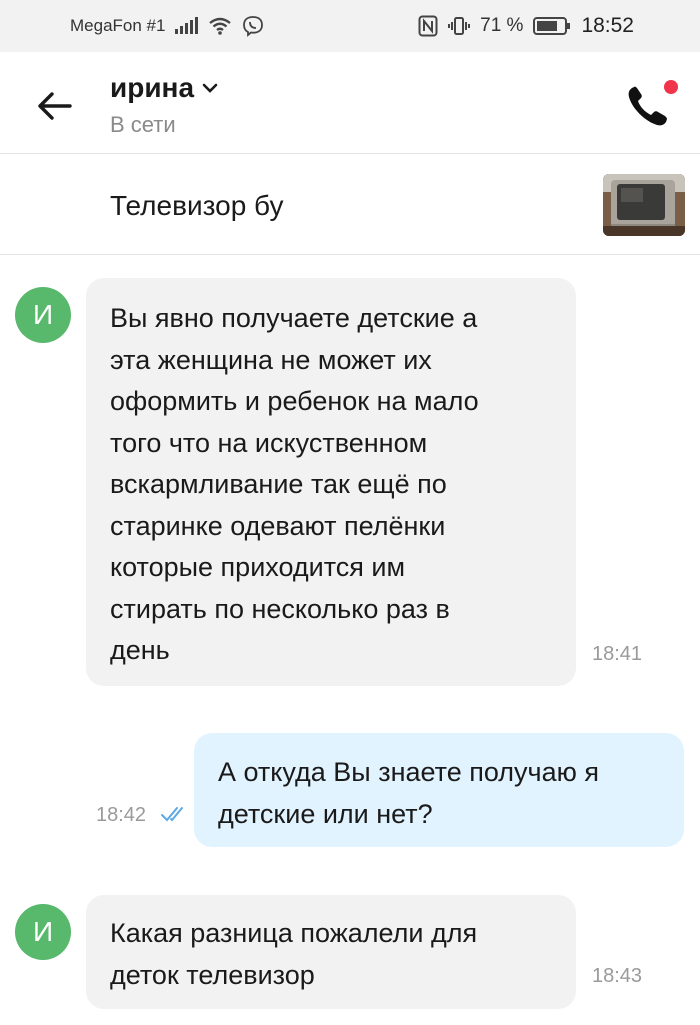  What do you see at coordinates (212, 974) in the screenshot?
I see `message-line: деток телевизор` at bounding box center [212, 974].